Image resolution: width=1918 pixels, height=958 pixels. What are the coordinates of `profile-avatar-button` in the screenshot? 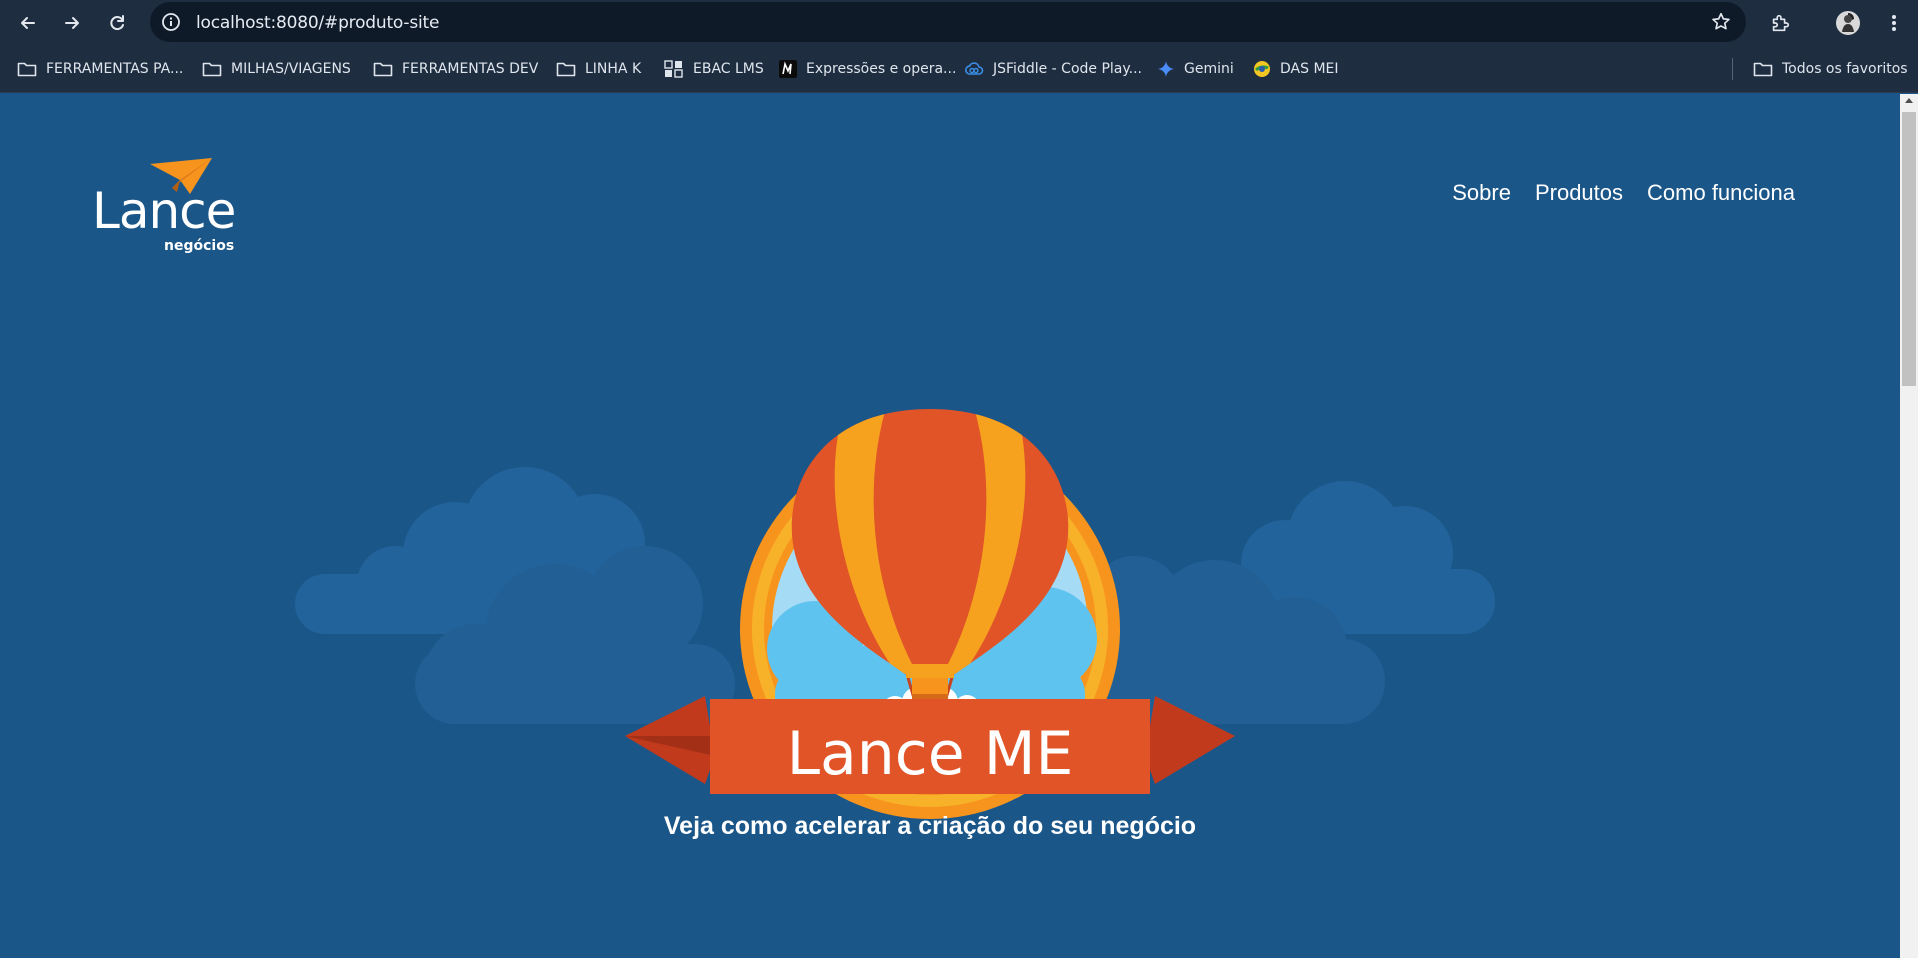 It's located at (1848, 23).